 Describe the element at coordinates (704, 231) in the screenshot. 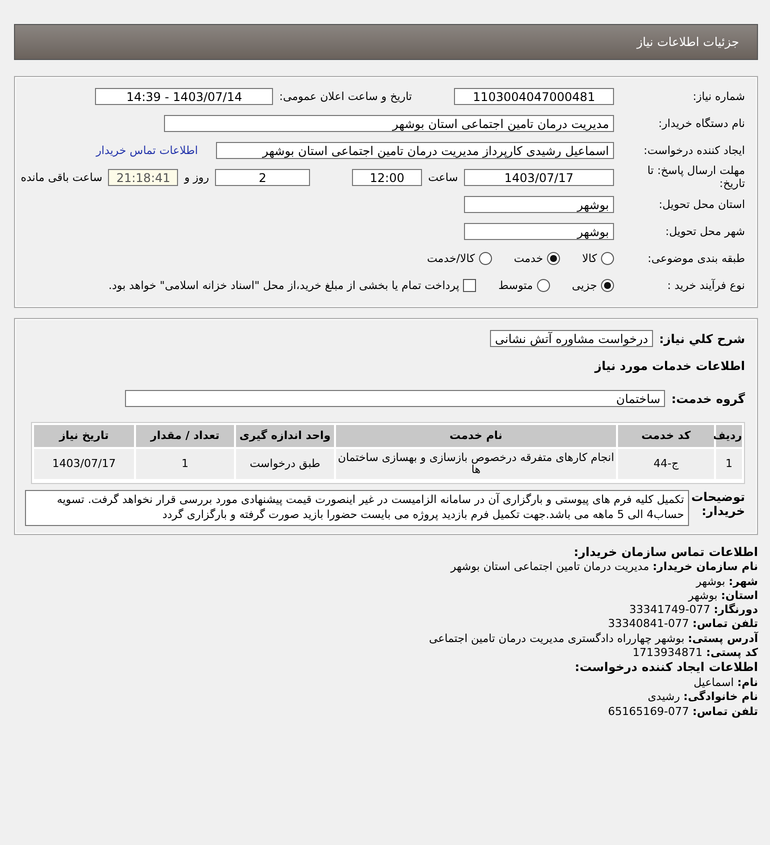

I see `field-label: شهر محل تحویل:` at that location.